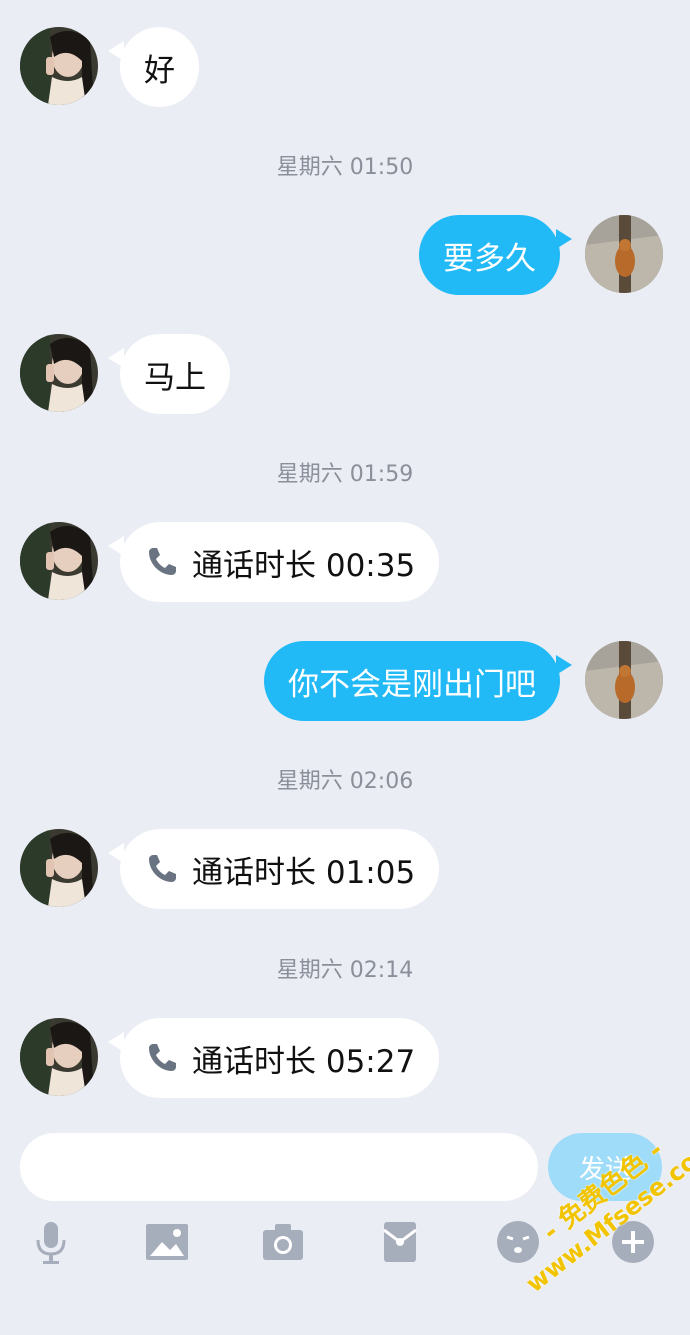 Image resolution: width=690 pixels, height=1335 pixels. Describe the element at coordinates (518, 1242) in the screenshot. I see `emoji-icon` at that location.